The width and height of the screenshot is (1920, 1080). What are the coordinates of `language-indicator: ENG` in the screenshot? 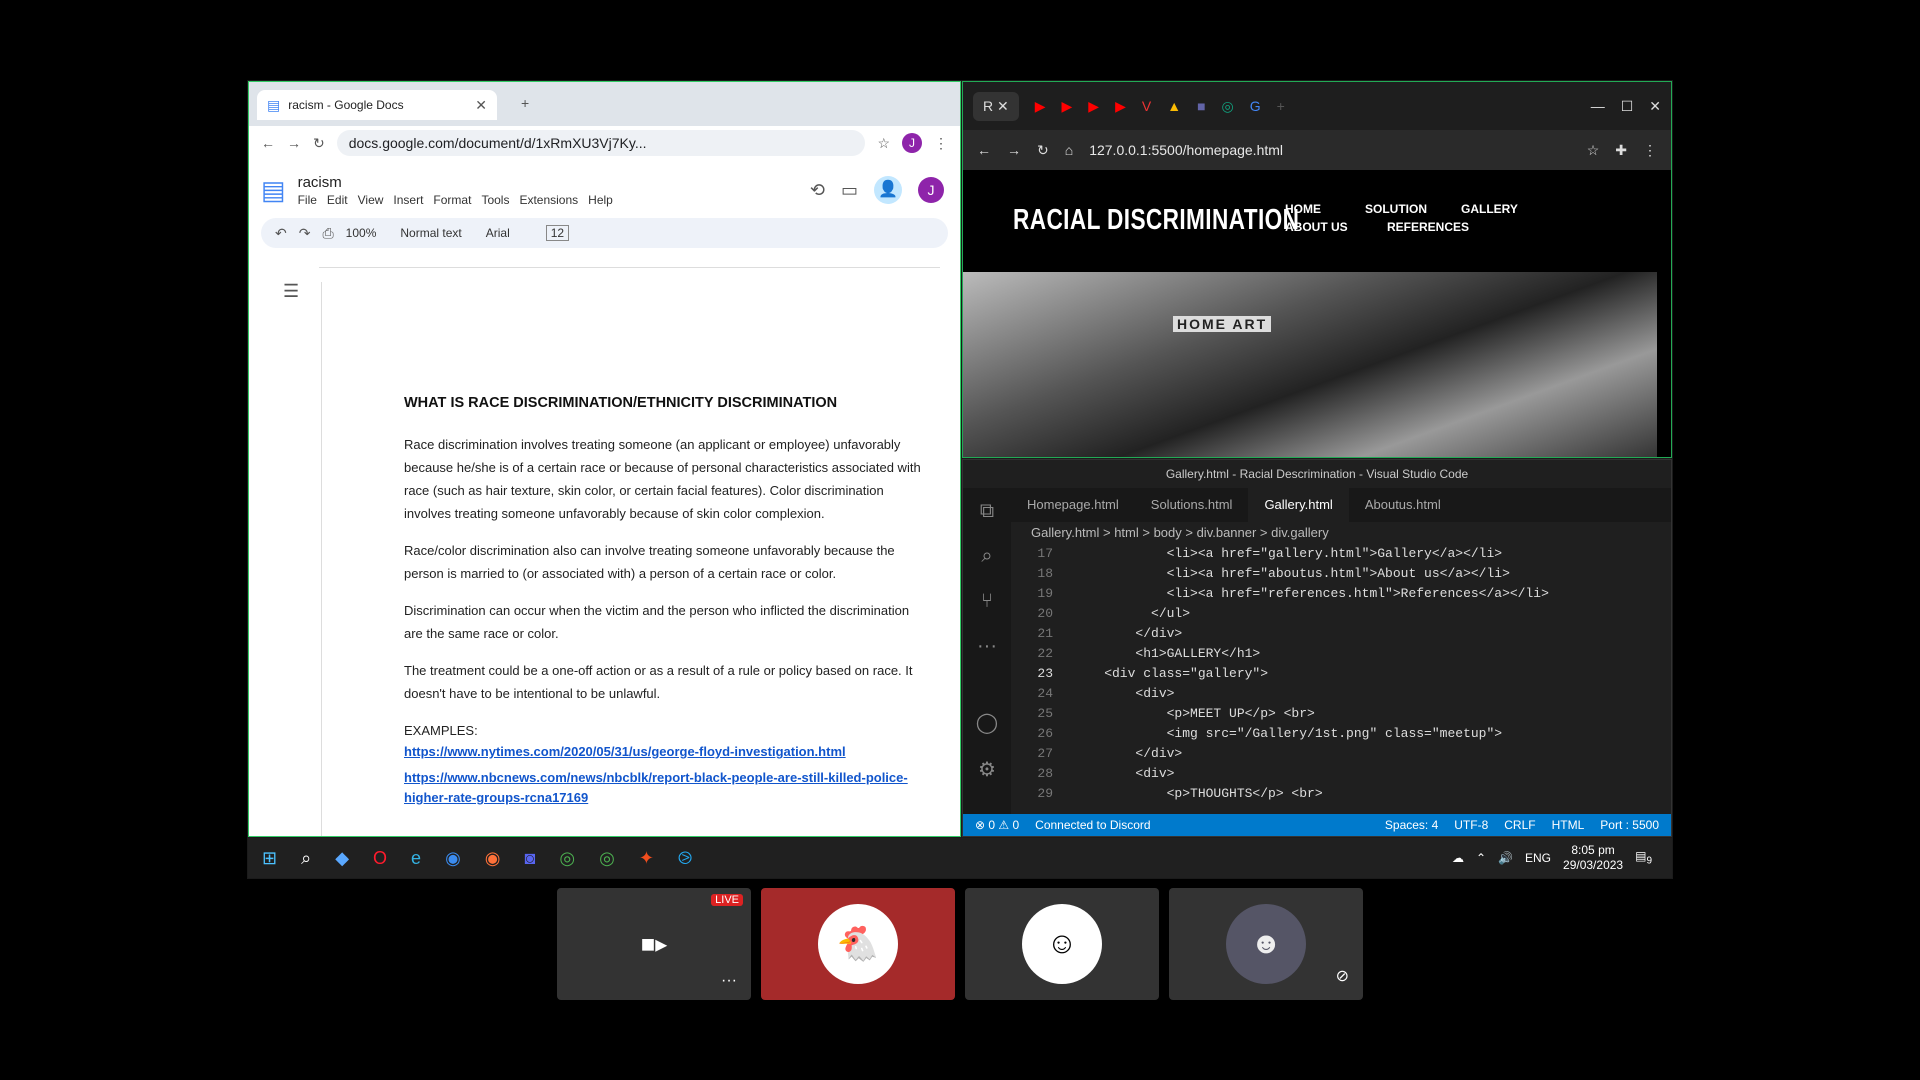 It's located at (1538, 858).